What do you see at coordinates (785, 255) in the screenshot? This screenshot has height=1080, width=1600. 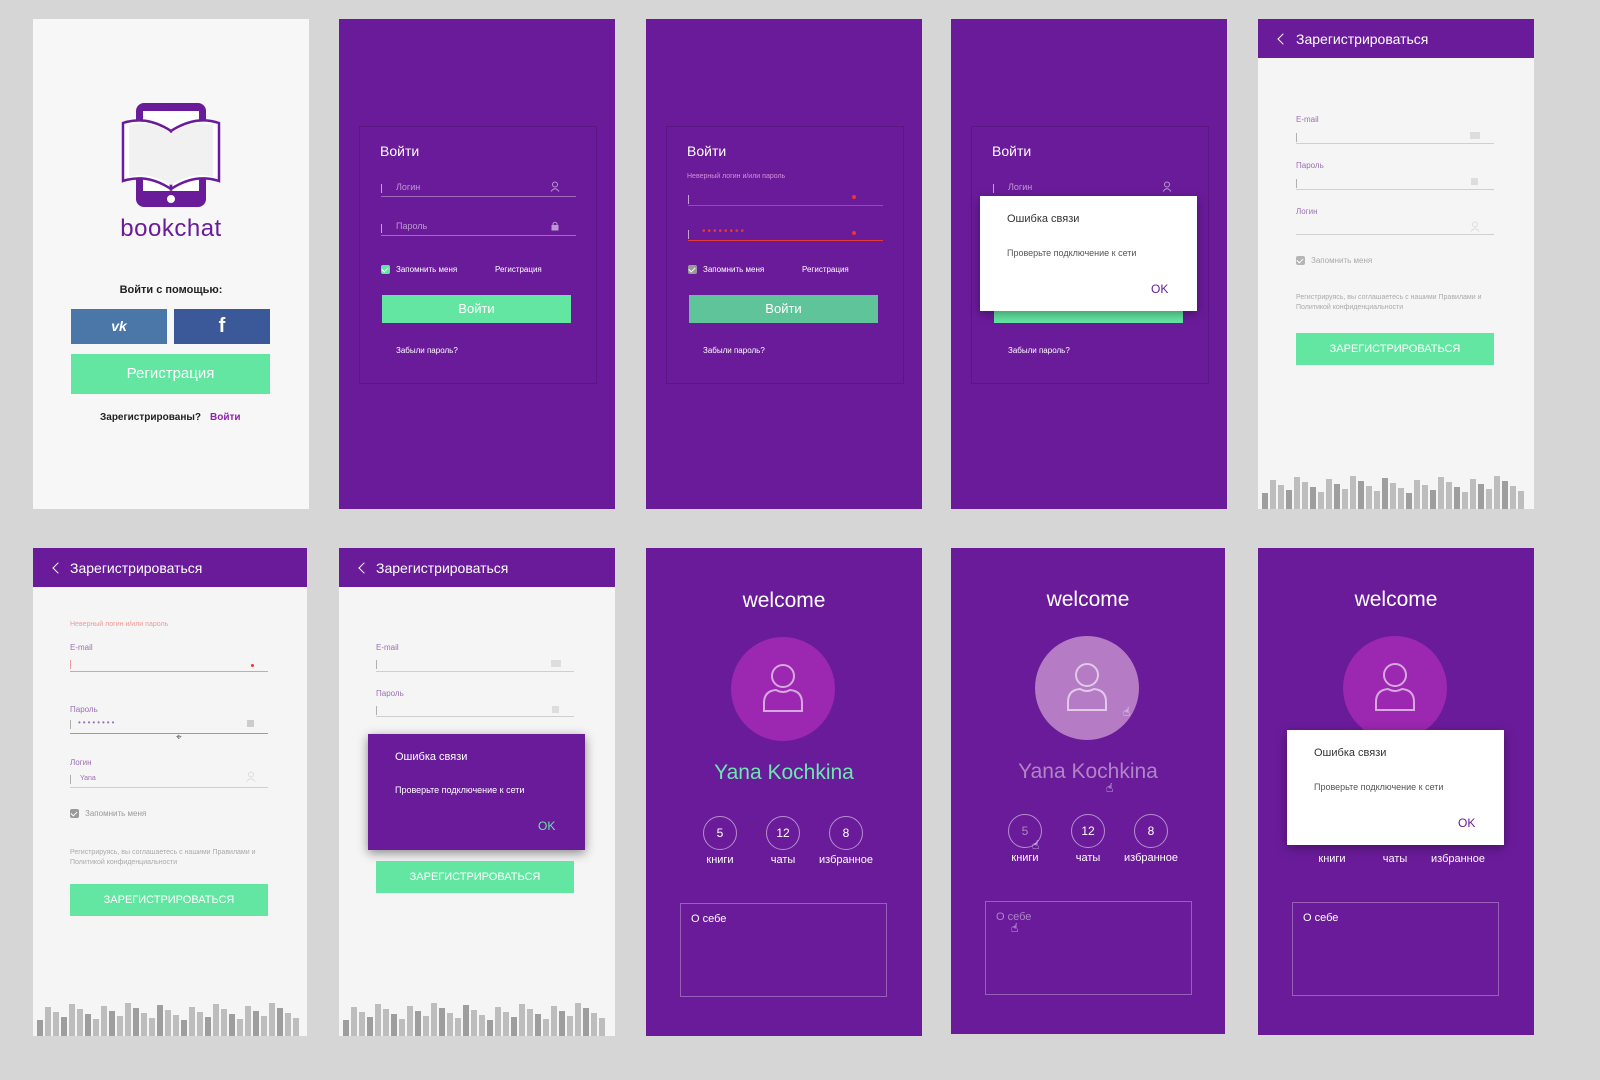 I see `login-card` at bounding box center [785, 255].